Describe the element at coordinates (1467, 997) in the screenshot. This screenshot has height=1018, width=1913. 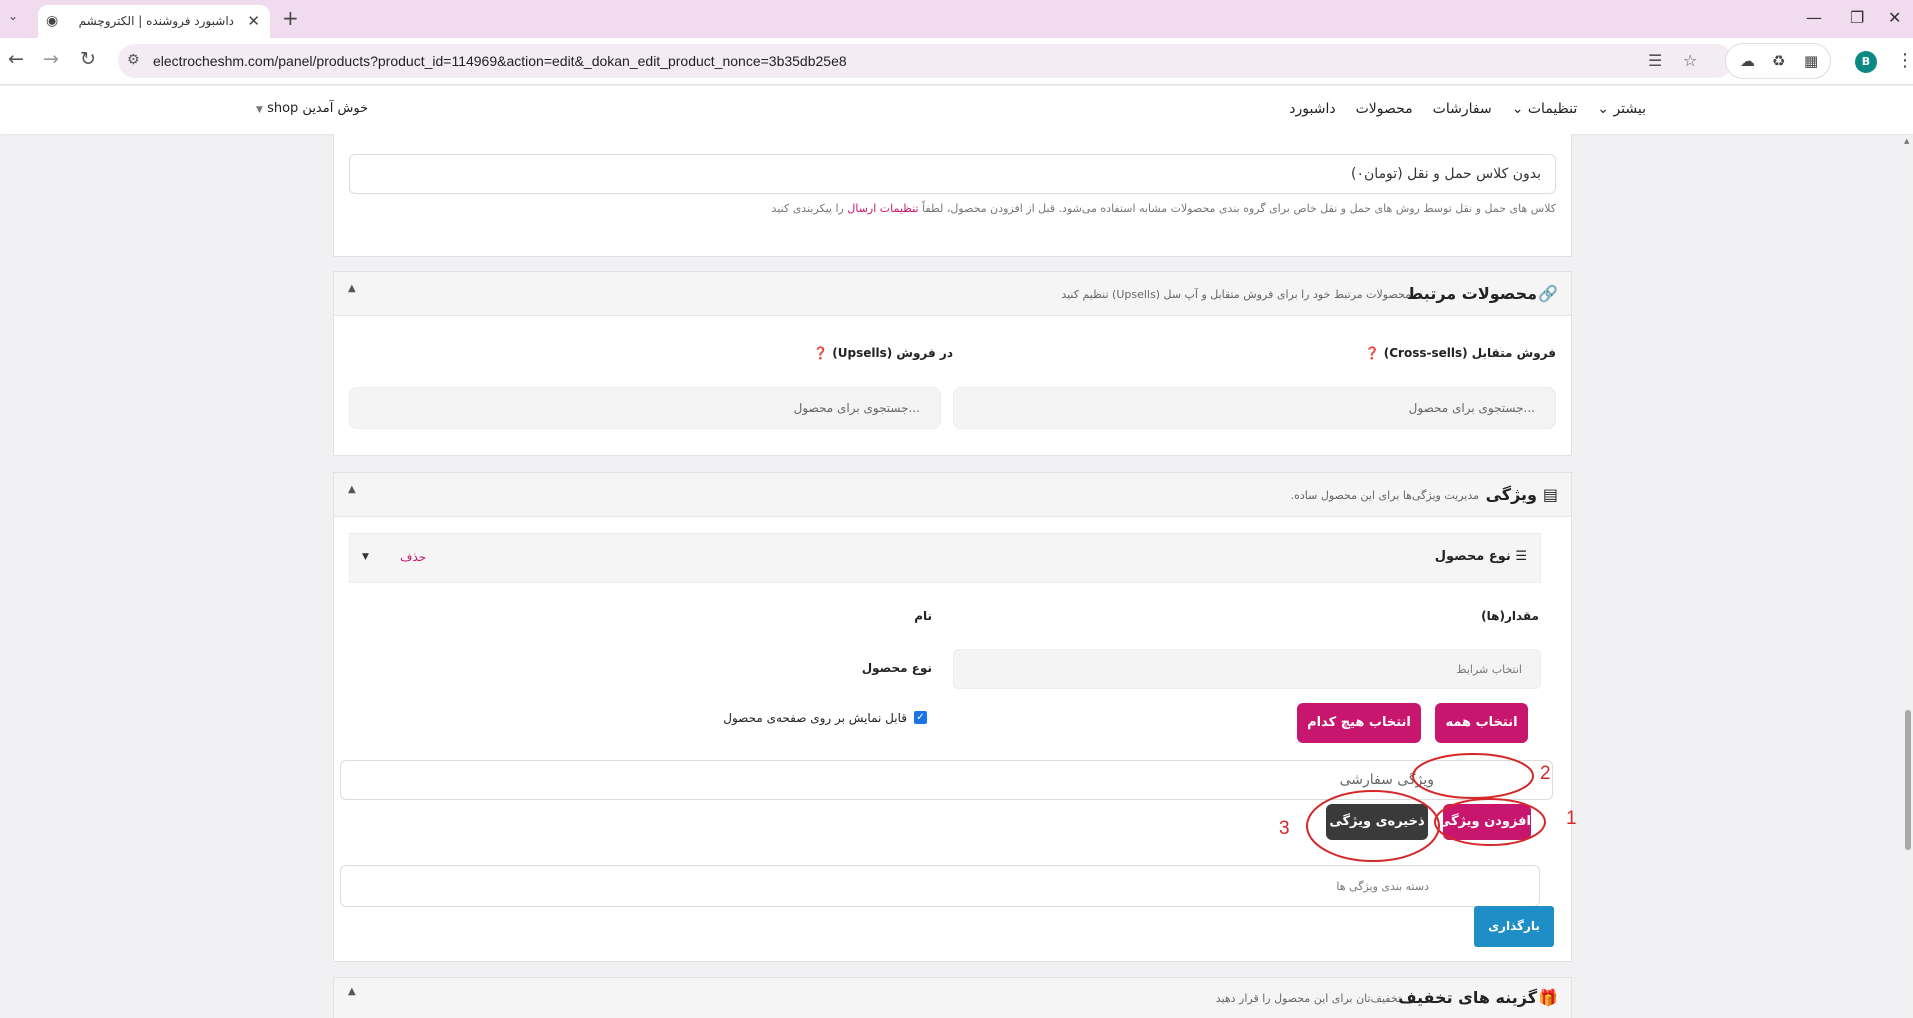
I see `discount-title: گزینه های تخفیف` at that location.